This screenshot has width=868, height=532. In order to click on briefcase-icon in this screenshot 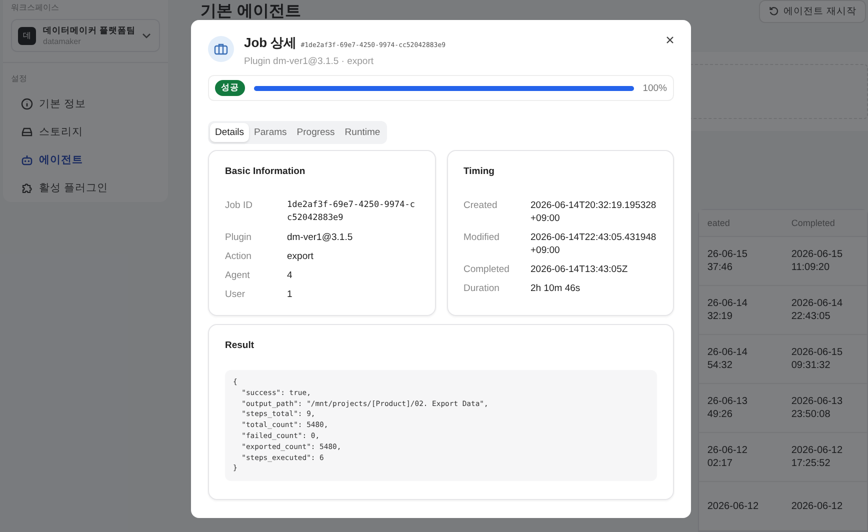, I will do `click(221, 49)`.